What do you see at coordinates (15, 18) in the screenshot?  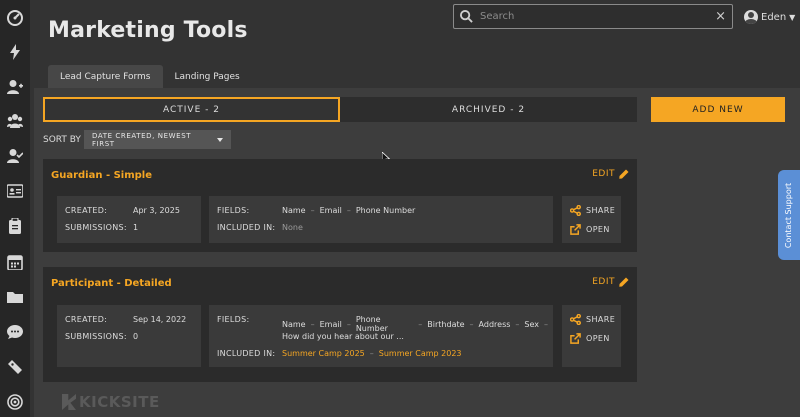 I see `dashboard-icon` at bounding box center [15, 18].